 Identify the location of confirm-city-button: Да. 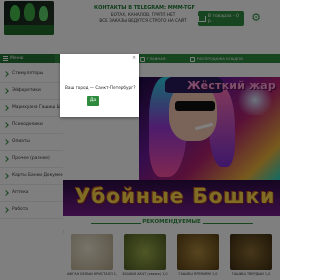
(93, 101).